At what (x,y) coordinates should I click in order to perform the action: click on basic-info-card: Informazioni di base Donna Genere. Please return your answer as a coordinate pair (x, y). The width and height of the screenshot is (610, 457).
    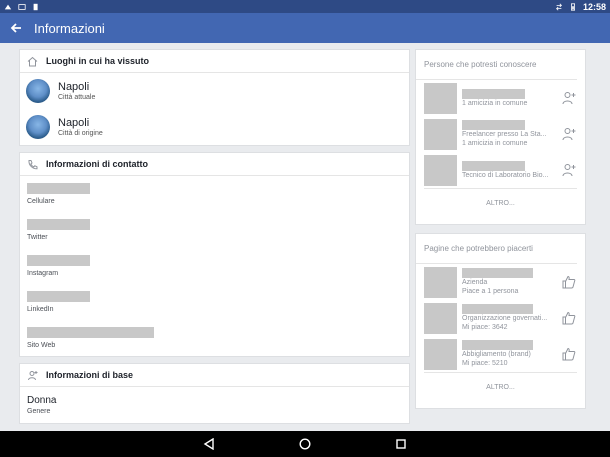
    Looking at the image, I should click on (214, 393).